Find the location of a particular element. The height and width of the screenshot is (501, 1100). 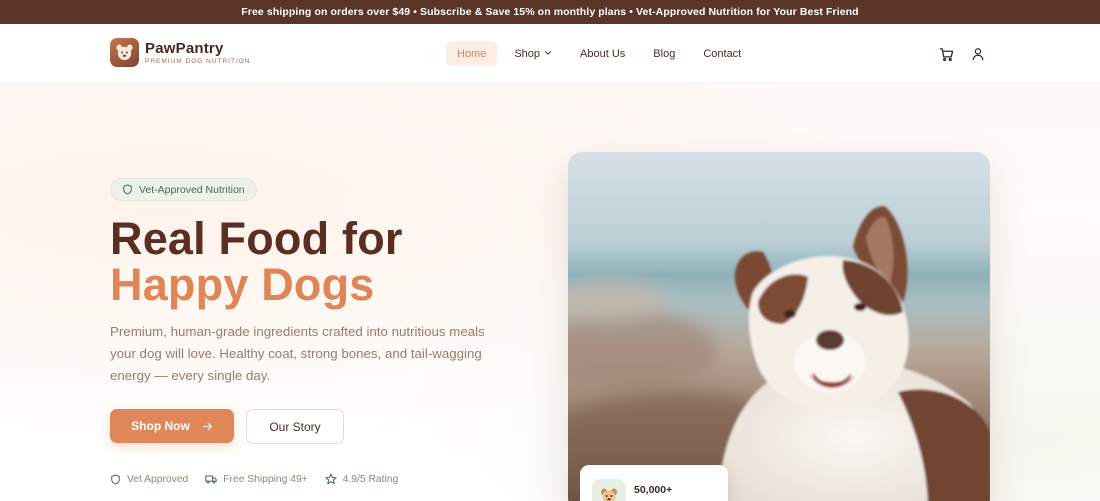

logo: PawPantry PREMIUM DOG NUTRITION is located at coordinates (180, 52).